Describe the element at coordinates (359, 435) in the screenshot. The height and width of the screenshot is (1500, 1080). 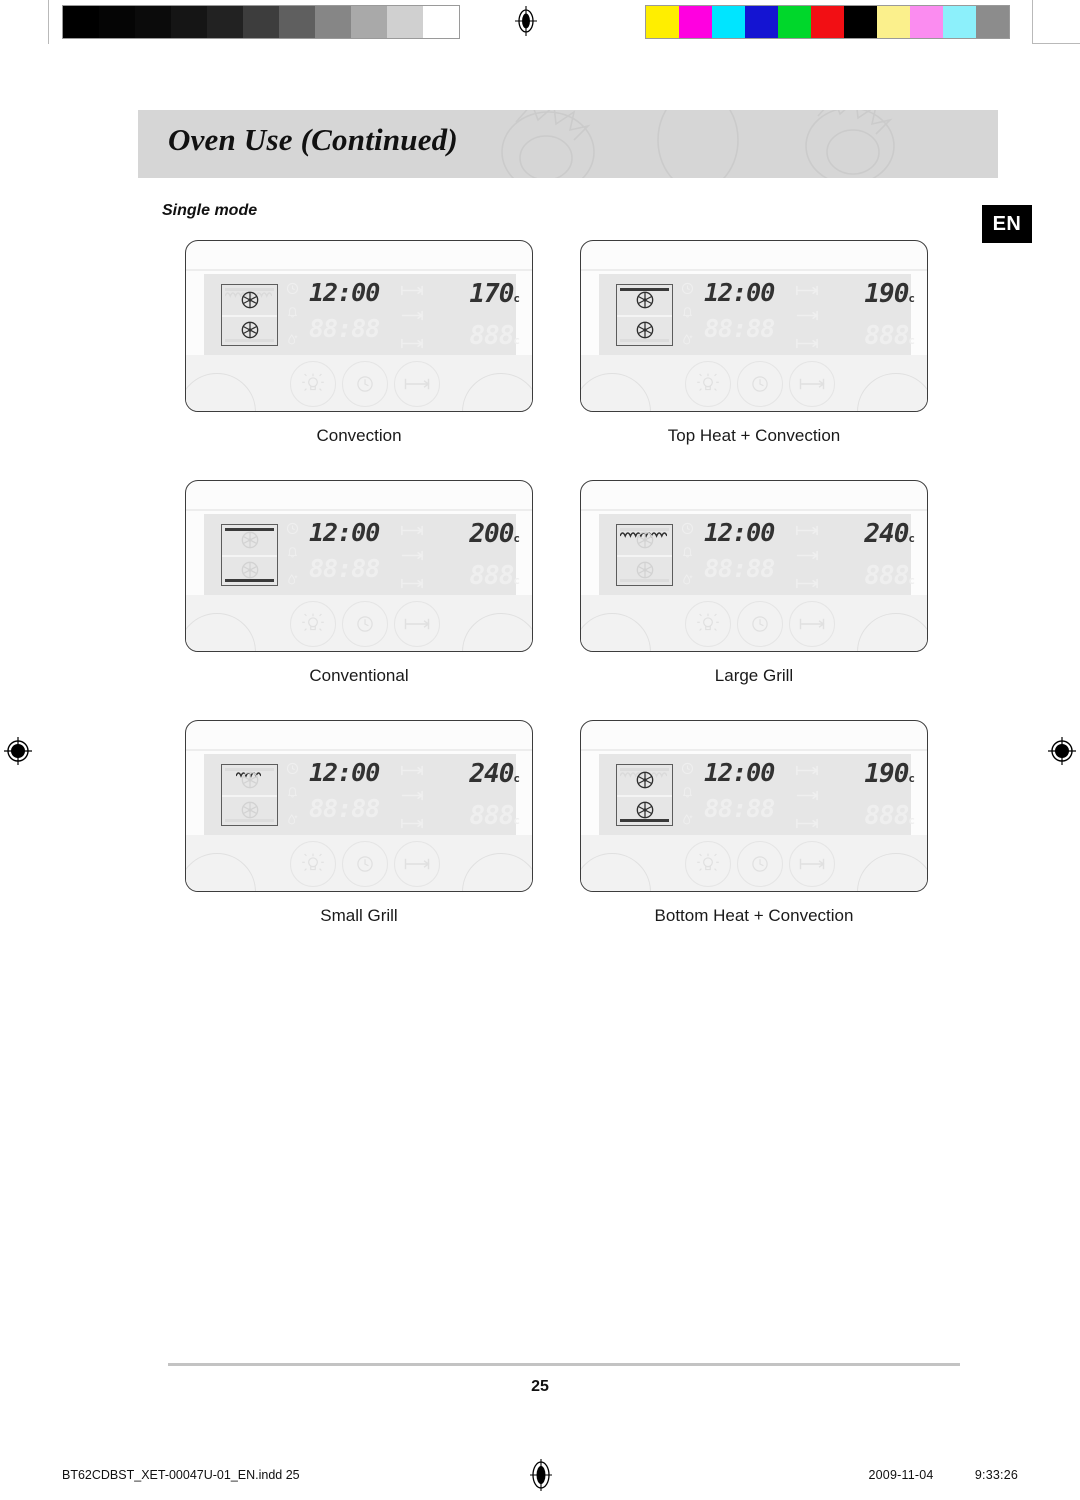
I see `mode-caption: Convection` at that location.